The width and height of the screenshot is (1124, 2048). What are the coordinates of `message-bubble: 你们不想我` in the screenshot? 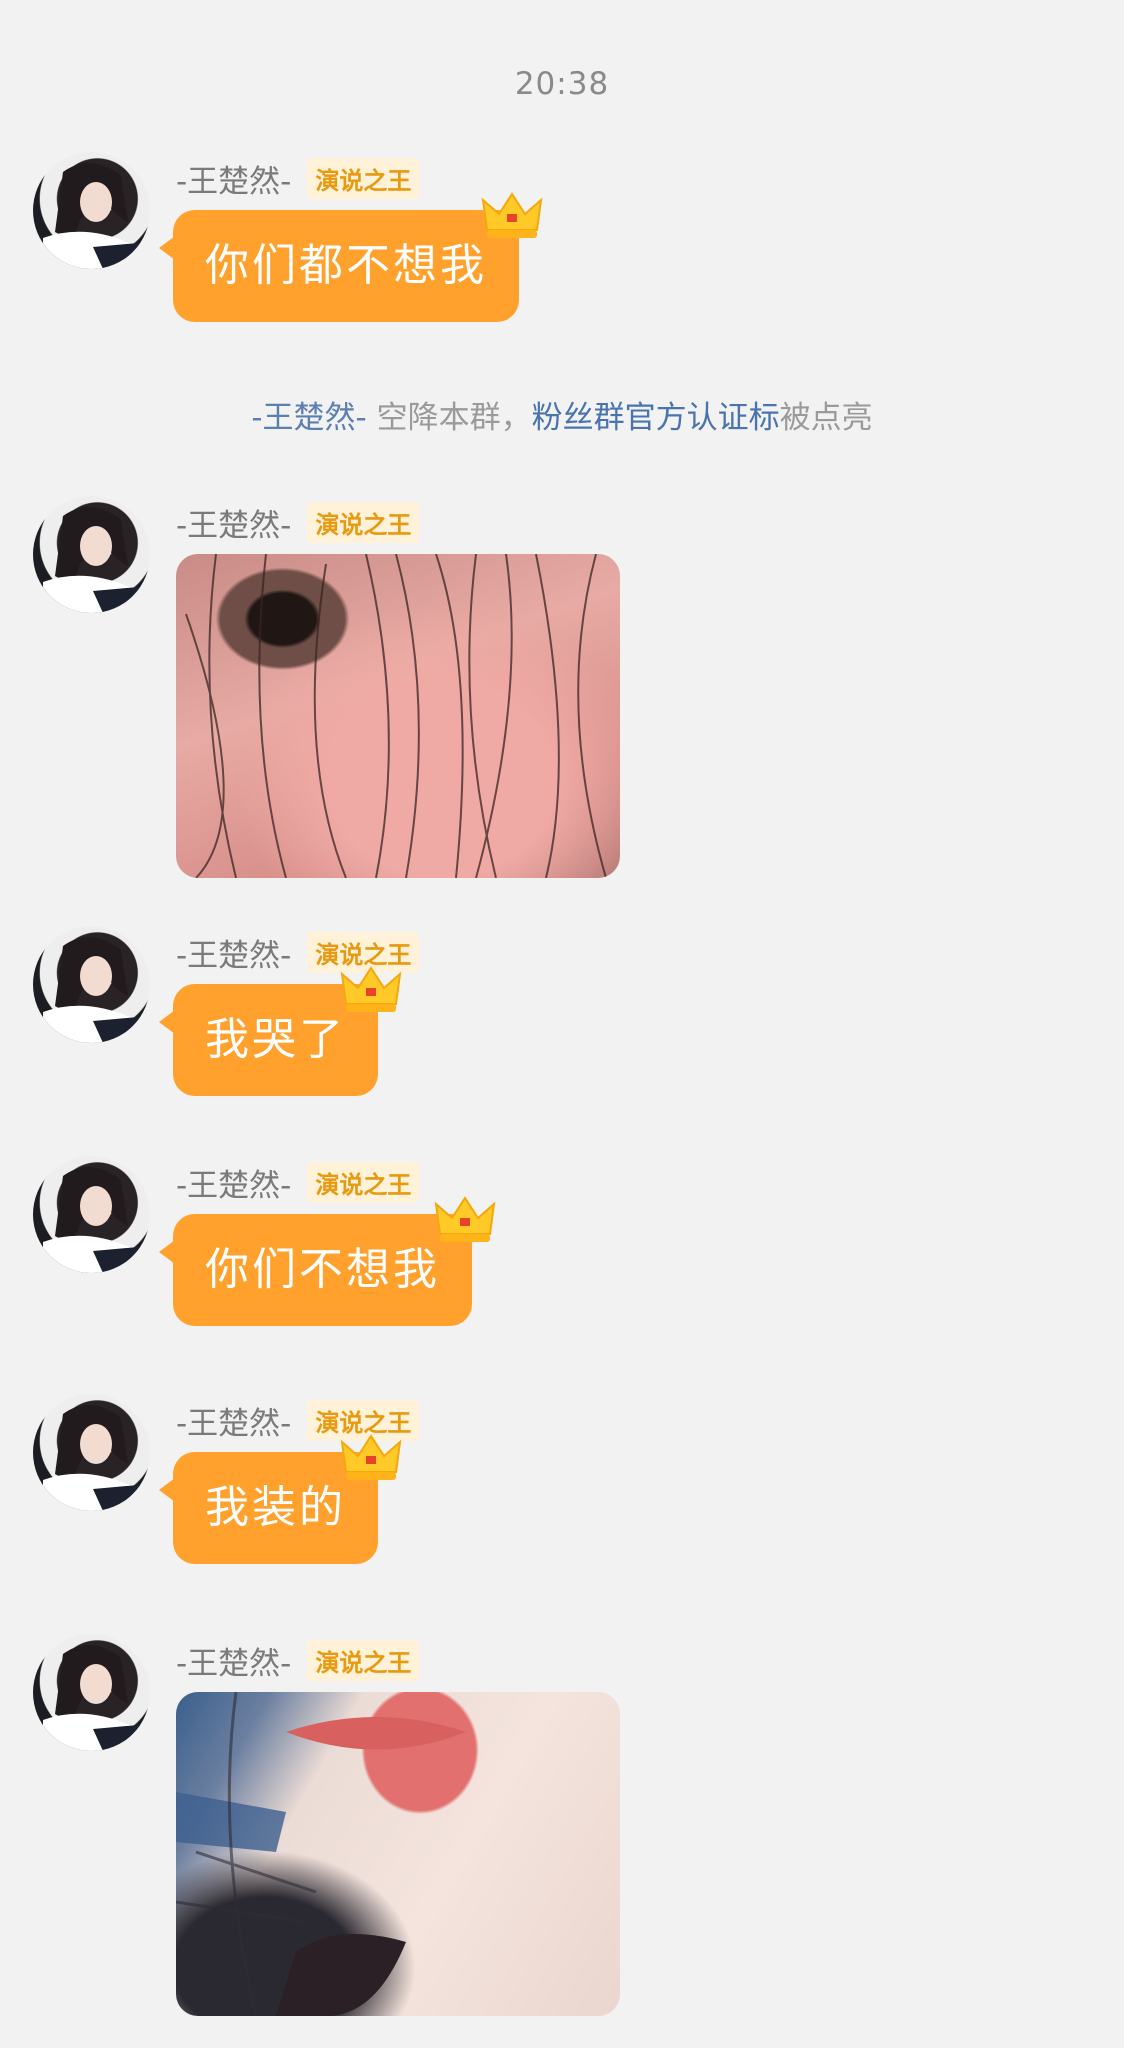 It's located at (327, 1261).